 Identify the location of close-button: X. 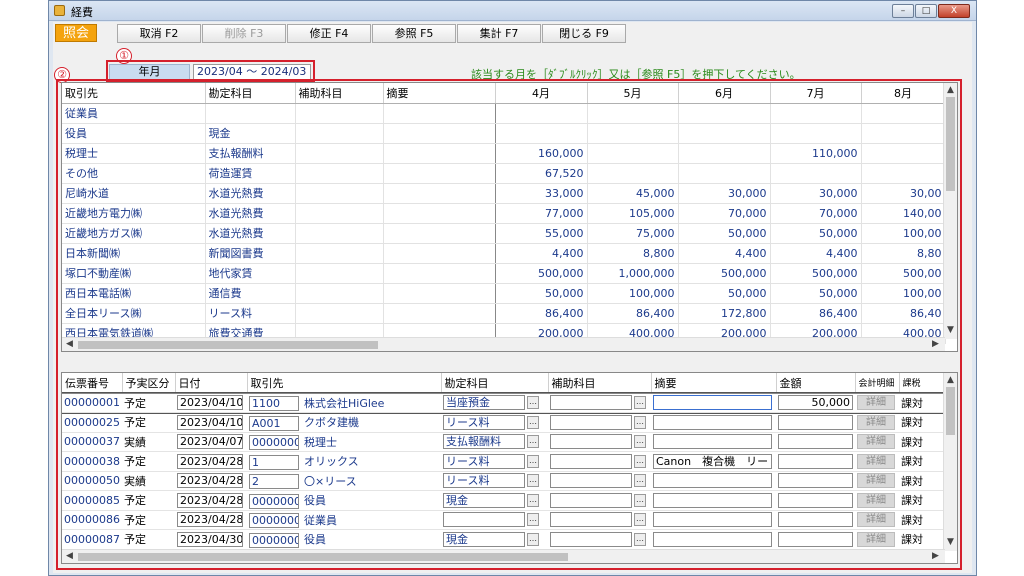
(954, 11).